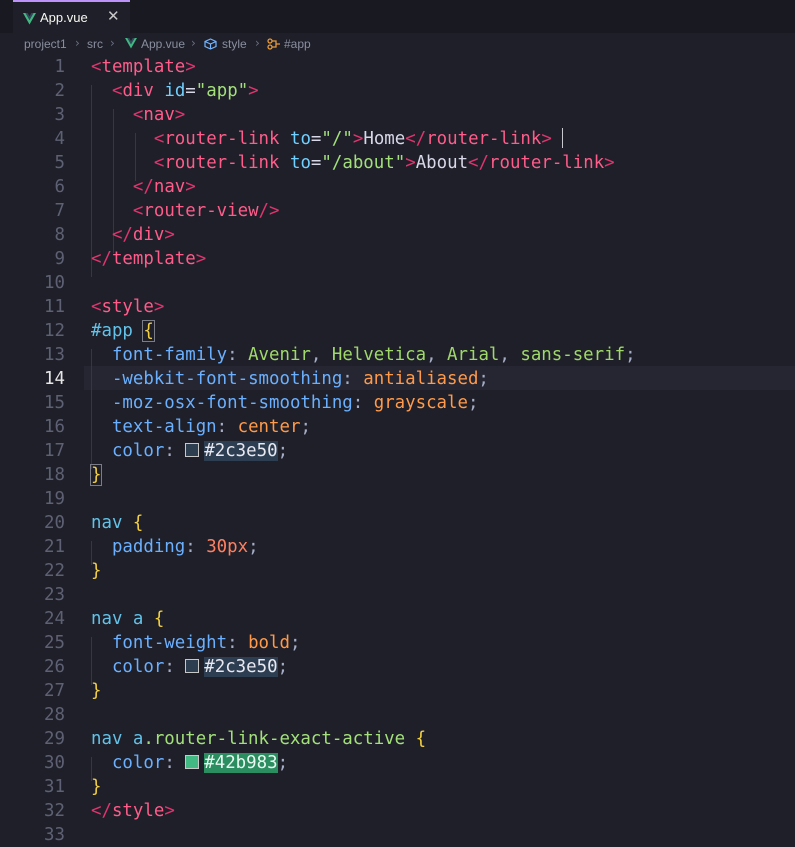  Describe the element at coordinates (397, 259) in the screenshot. I see `code-line: 9 </template>` at that location.